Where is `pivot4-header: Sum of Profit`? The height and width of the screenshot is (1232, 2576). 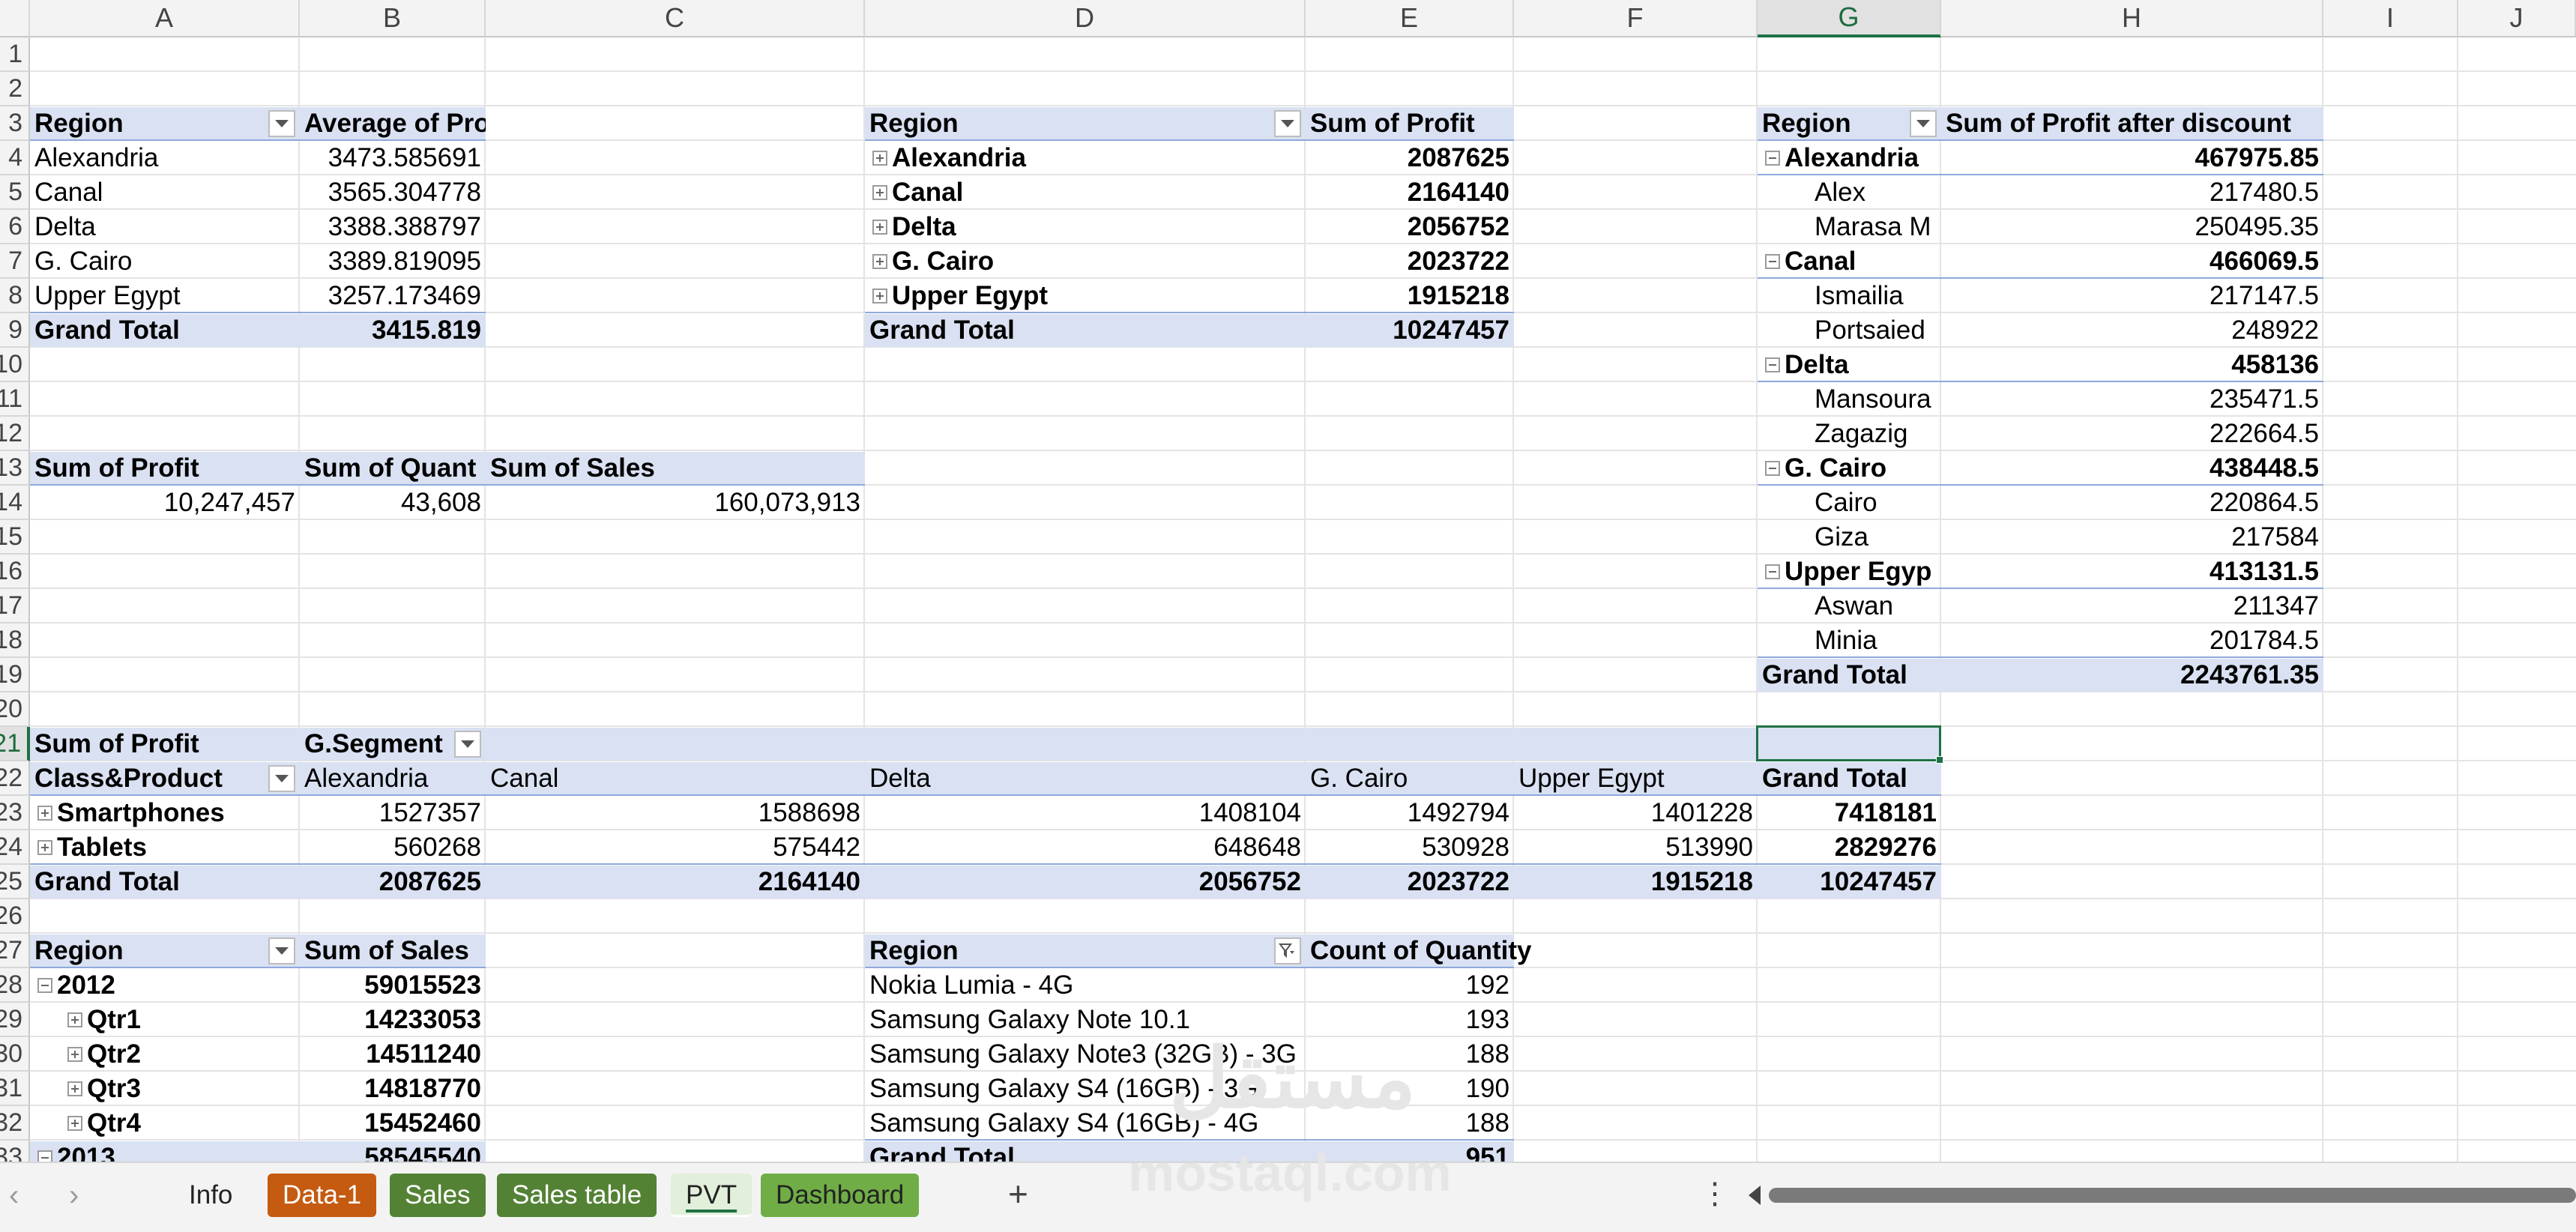
pivot4-header: Sum of Profit is located at coordinates (165, 468).